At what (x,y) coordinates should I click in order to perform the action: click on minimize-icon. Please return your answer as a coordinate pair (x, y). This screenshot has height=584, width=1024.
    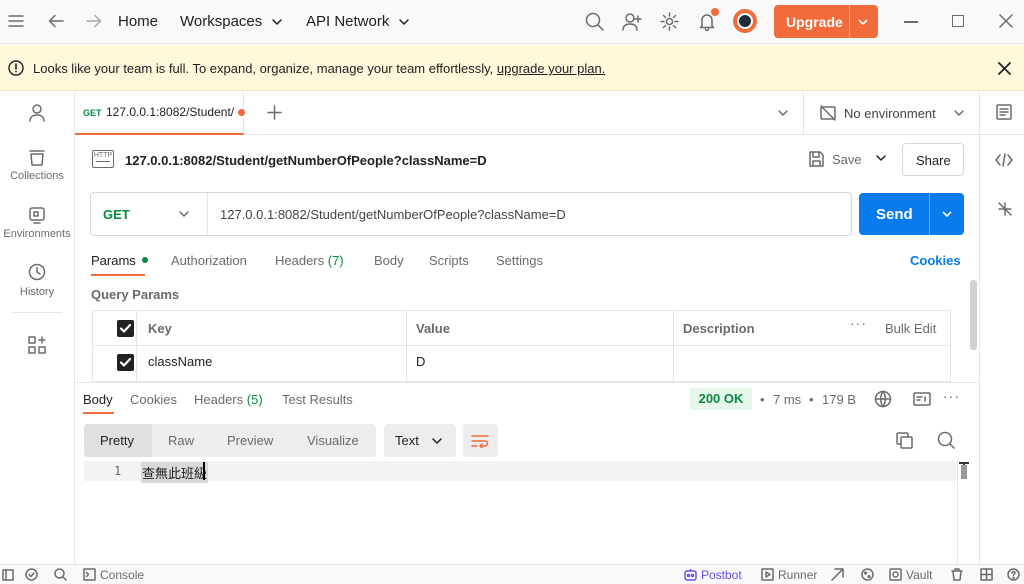
    Looking at the image, I should click on (911, 22).